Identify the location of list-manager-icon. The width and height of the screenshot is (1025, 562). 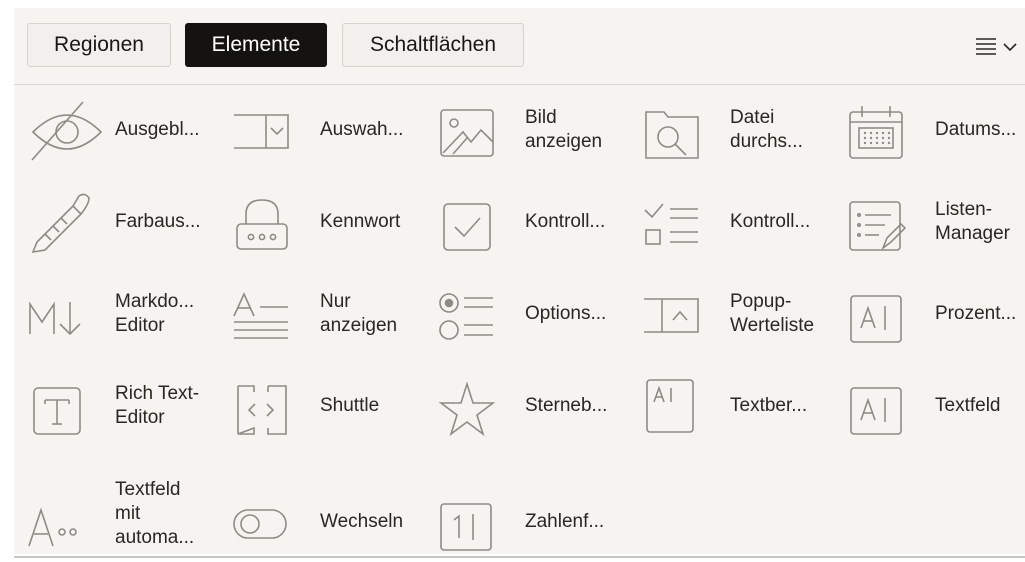
(887, 222).